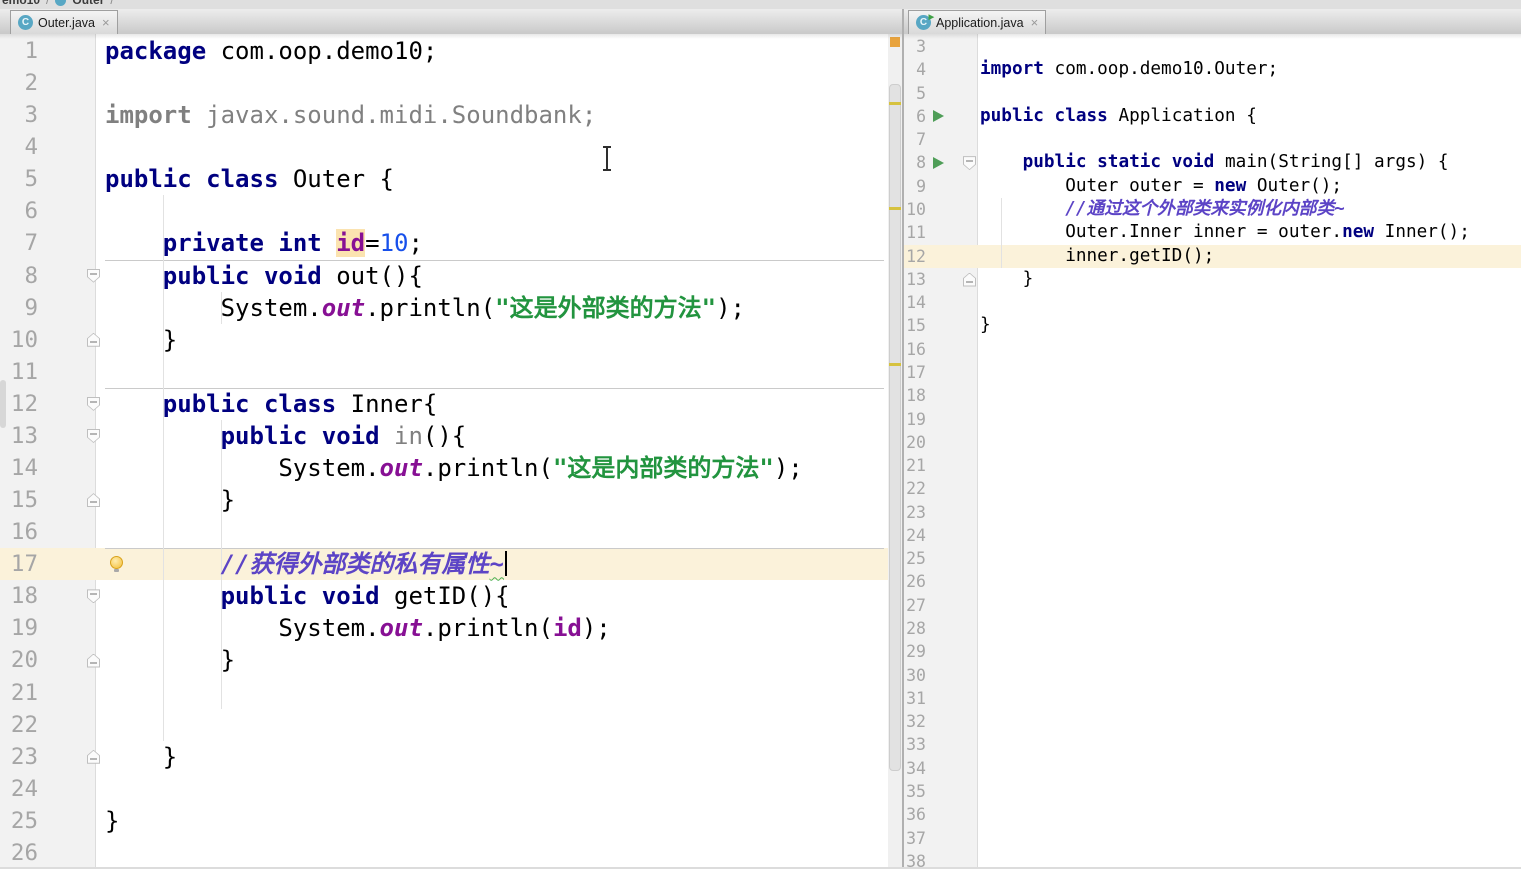 This screenshot has height=869, width=1521. What do you see at coordinates (451, 468) in the screenshot?
I see `code-line: System.out.println("这是内部类的方法");` at bounding box center [451, 468].